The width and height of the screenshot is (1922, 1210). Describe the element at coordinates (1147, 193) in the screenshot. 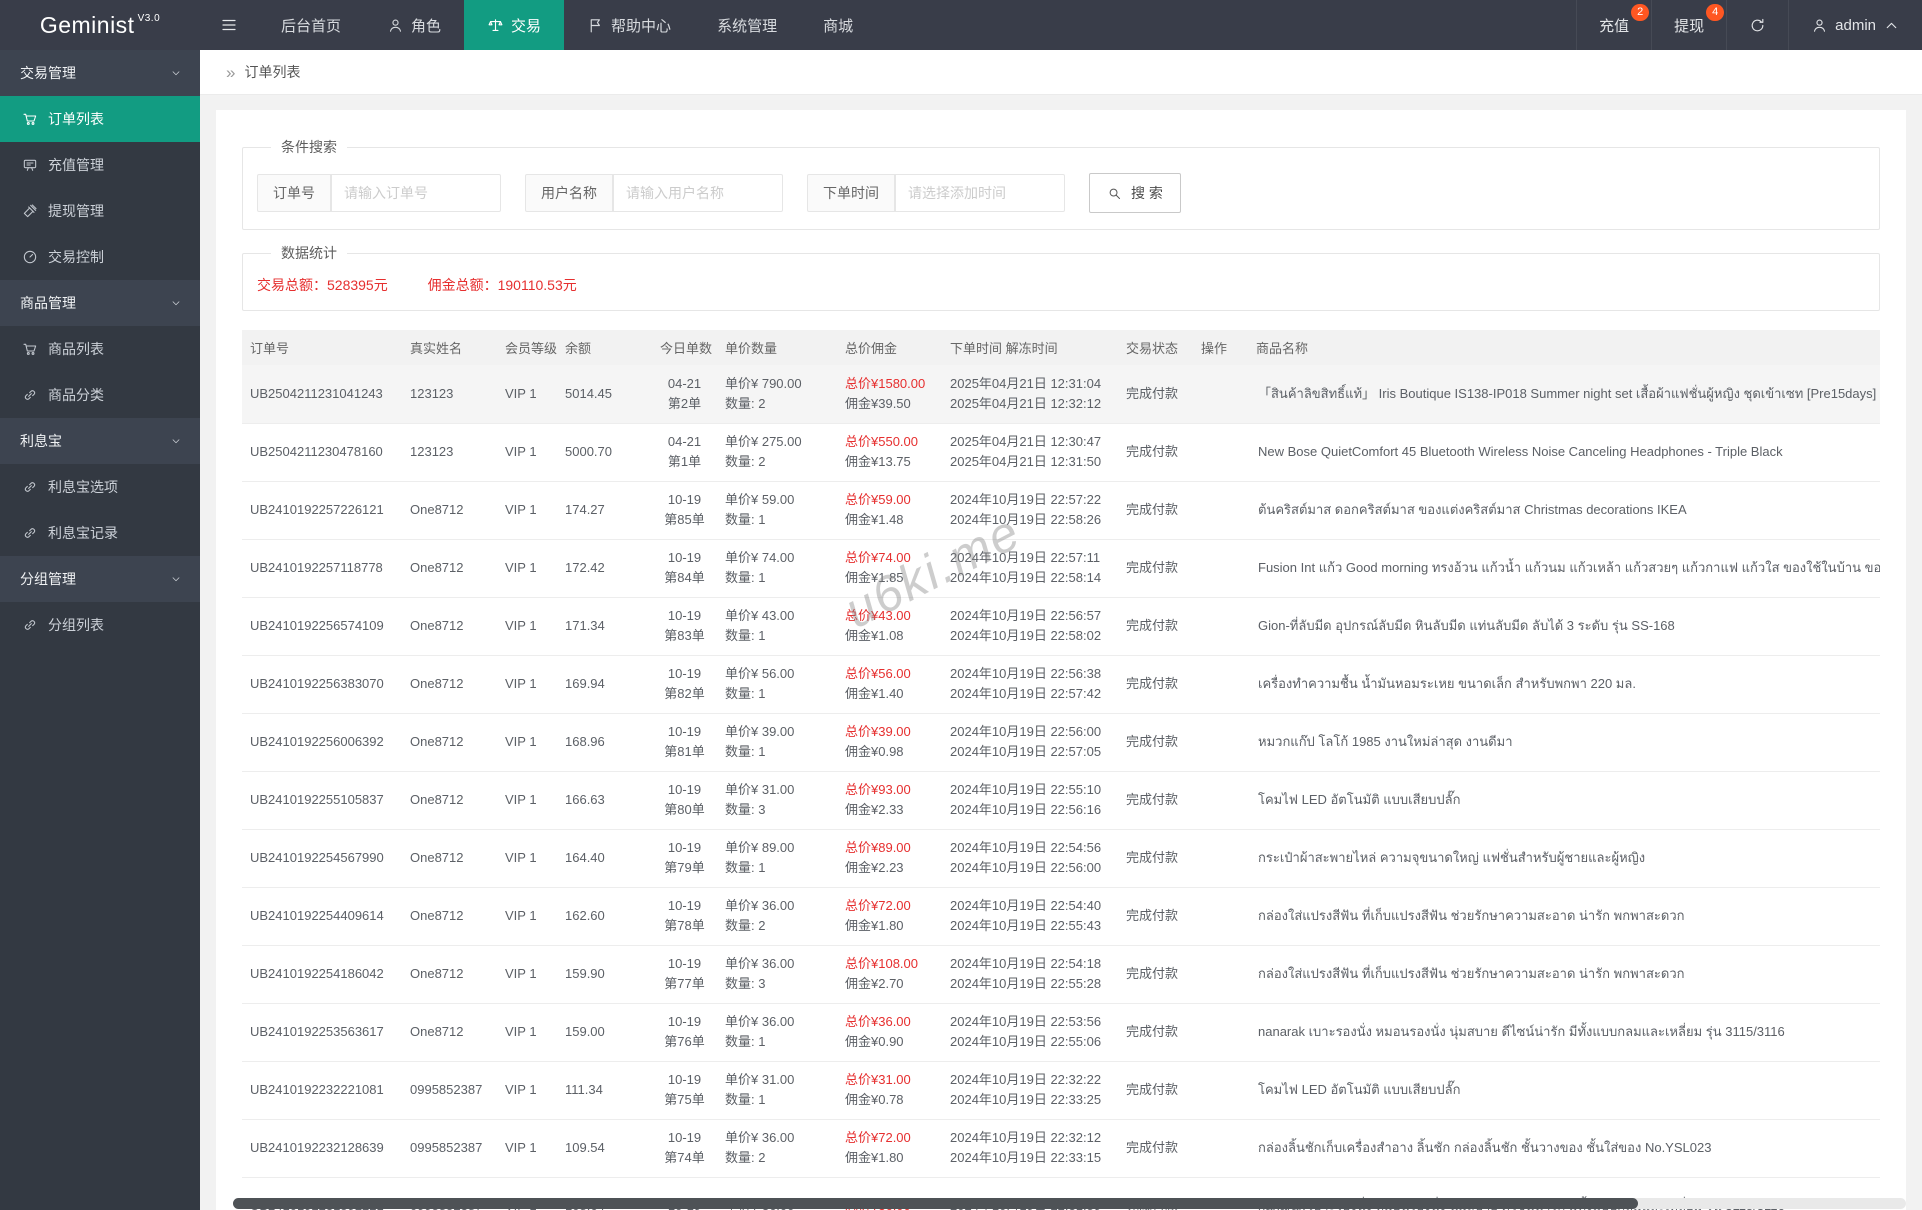

I see `search-button-label: 搜 索` at that location.